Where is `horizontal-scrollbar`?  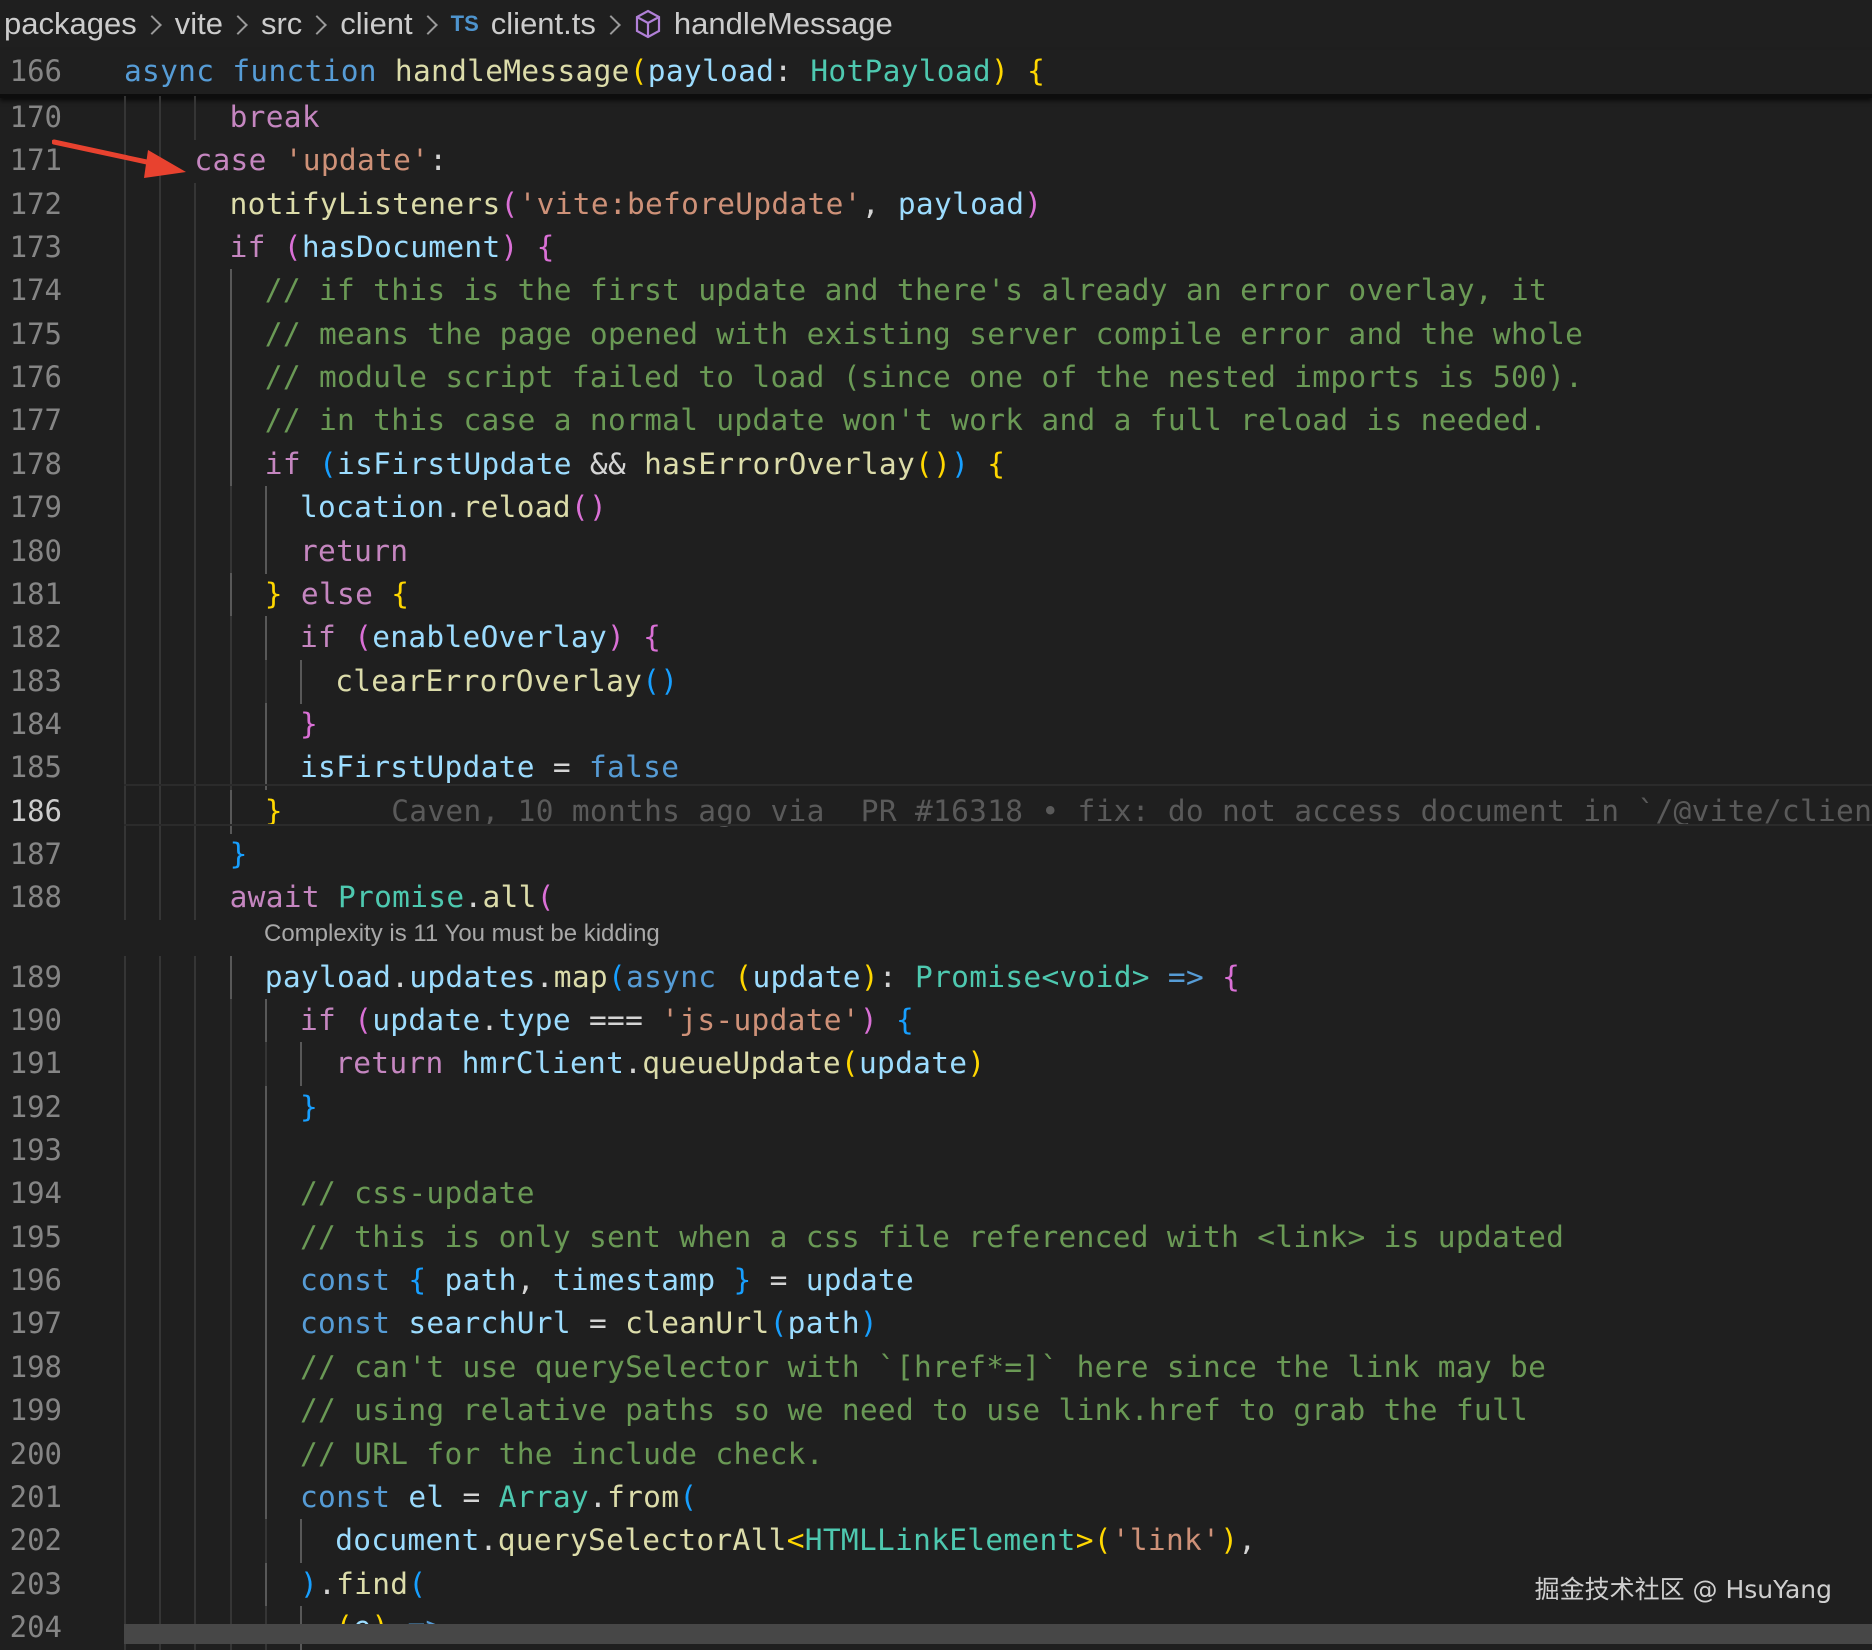 horizontal-scrollbar is located at coordinates (998, 1634).